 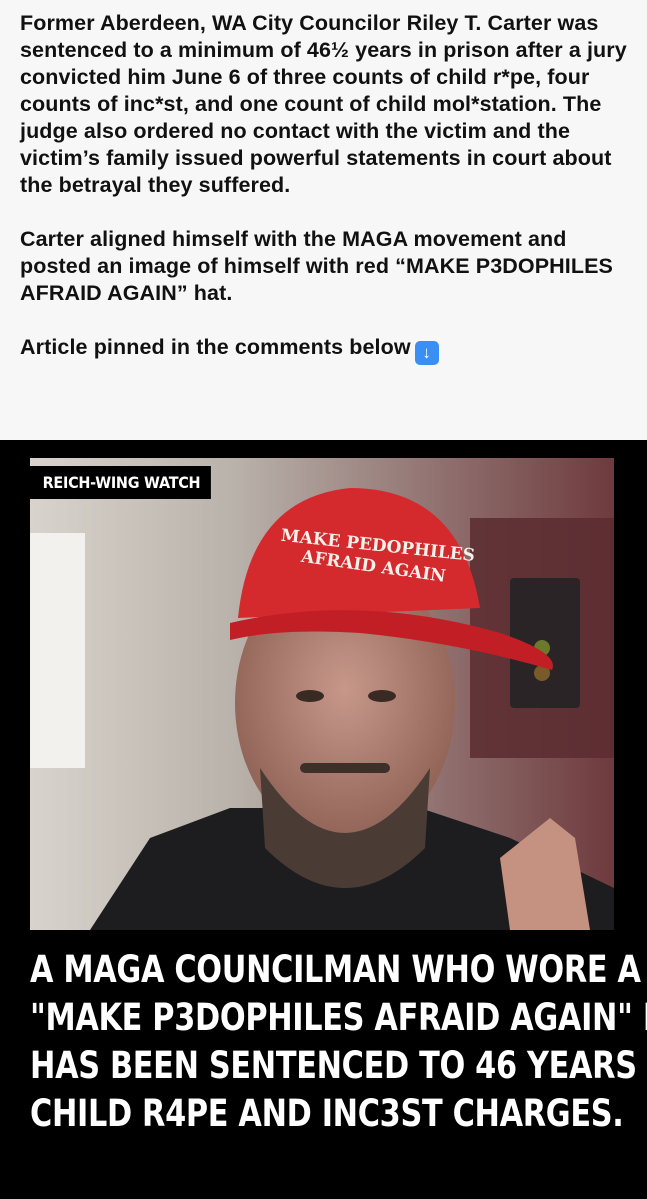 I want to click on headline-line-2: "MAKE P3DOPHILES AFRAID AGAIN" HAT,, so click(x=338, y=1017).